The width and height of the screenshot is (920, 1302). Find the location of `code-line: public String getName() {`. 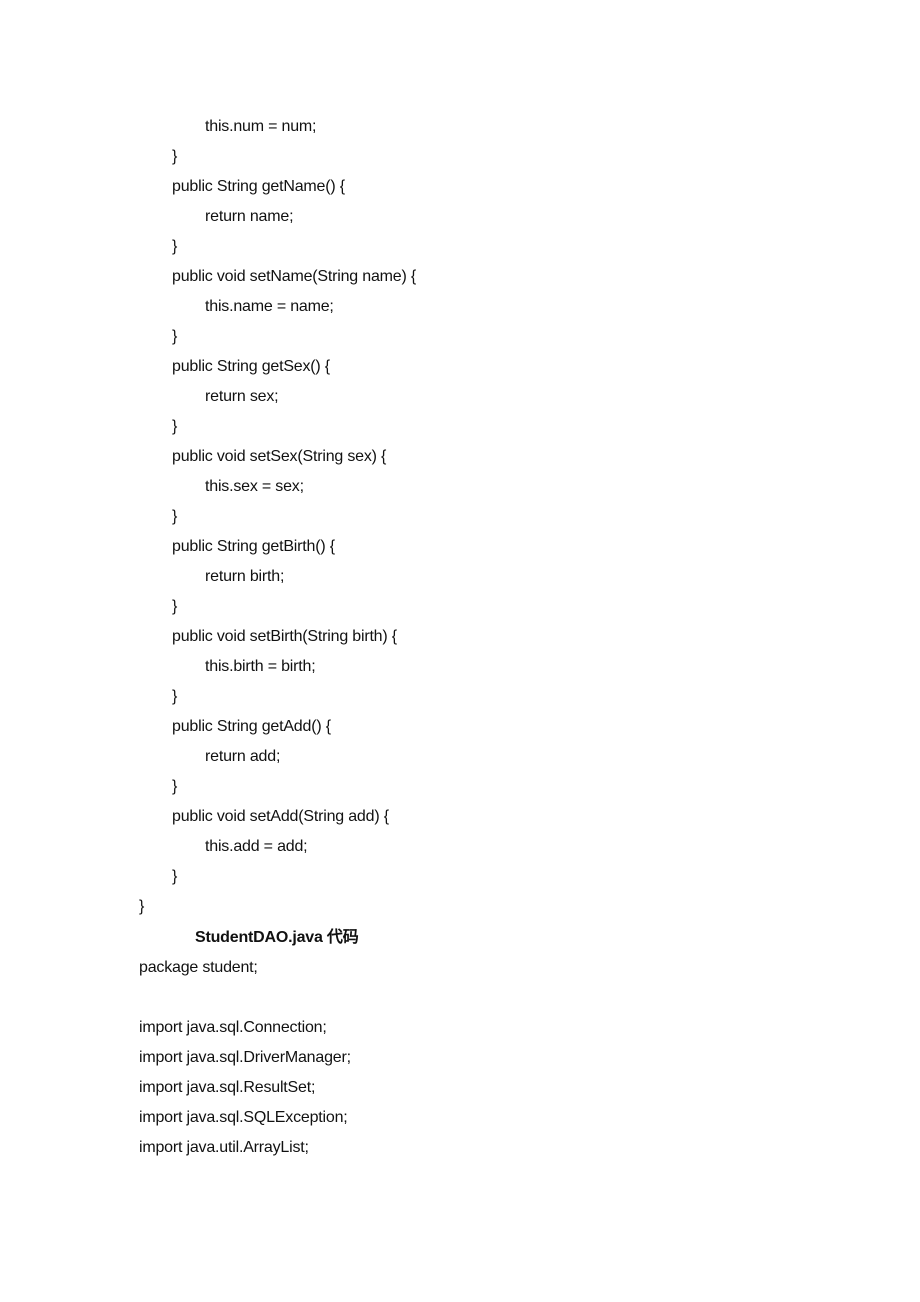

code-line: public String getName() { is located at coordinates (258, 186).